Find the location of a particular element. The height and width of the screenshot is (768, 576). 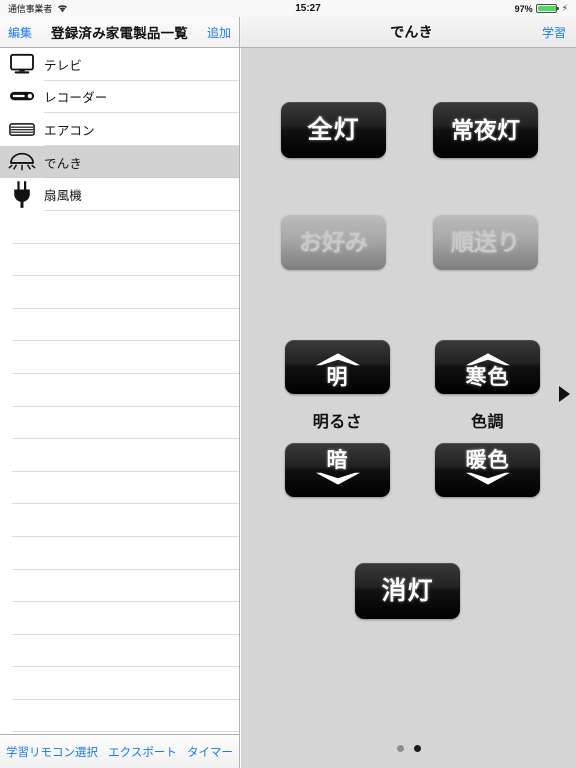

page-indicator is located at coordinates (408, 748).